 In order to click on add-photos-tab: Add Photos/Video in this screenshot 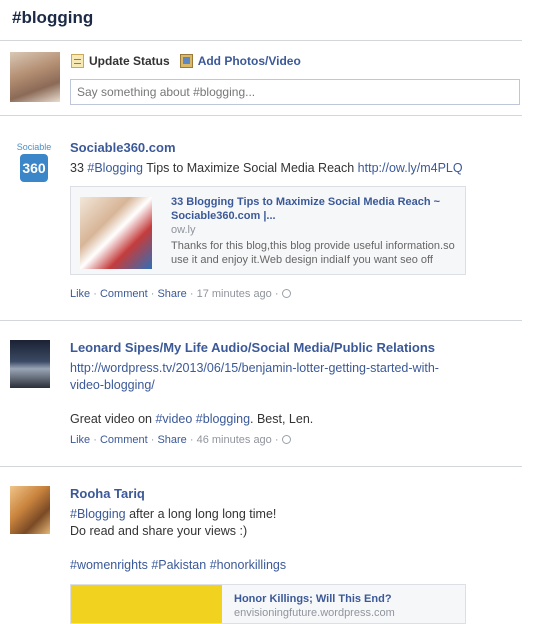, I will do `click(240, 61)`.